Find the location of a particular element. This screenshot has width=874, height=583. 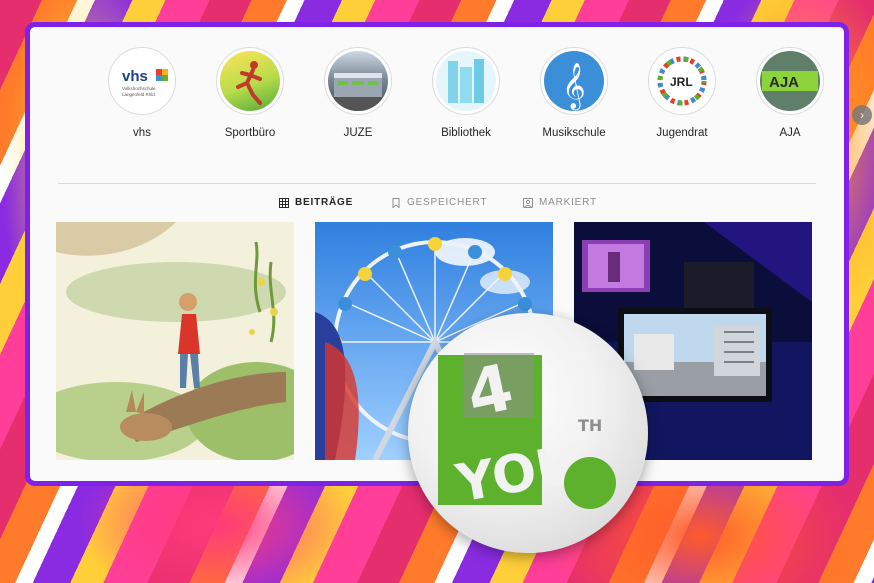

vhs-subtitle-2: Langenfeld Rhld. is located at coordinates (139, 94).